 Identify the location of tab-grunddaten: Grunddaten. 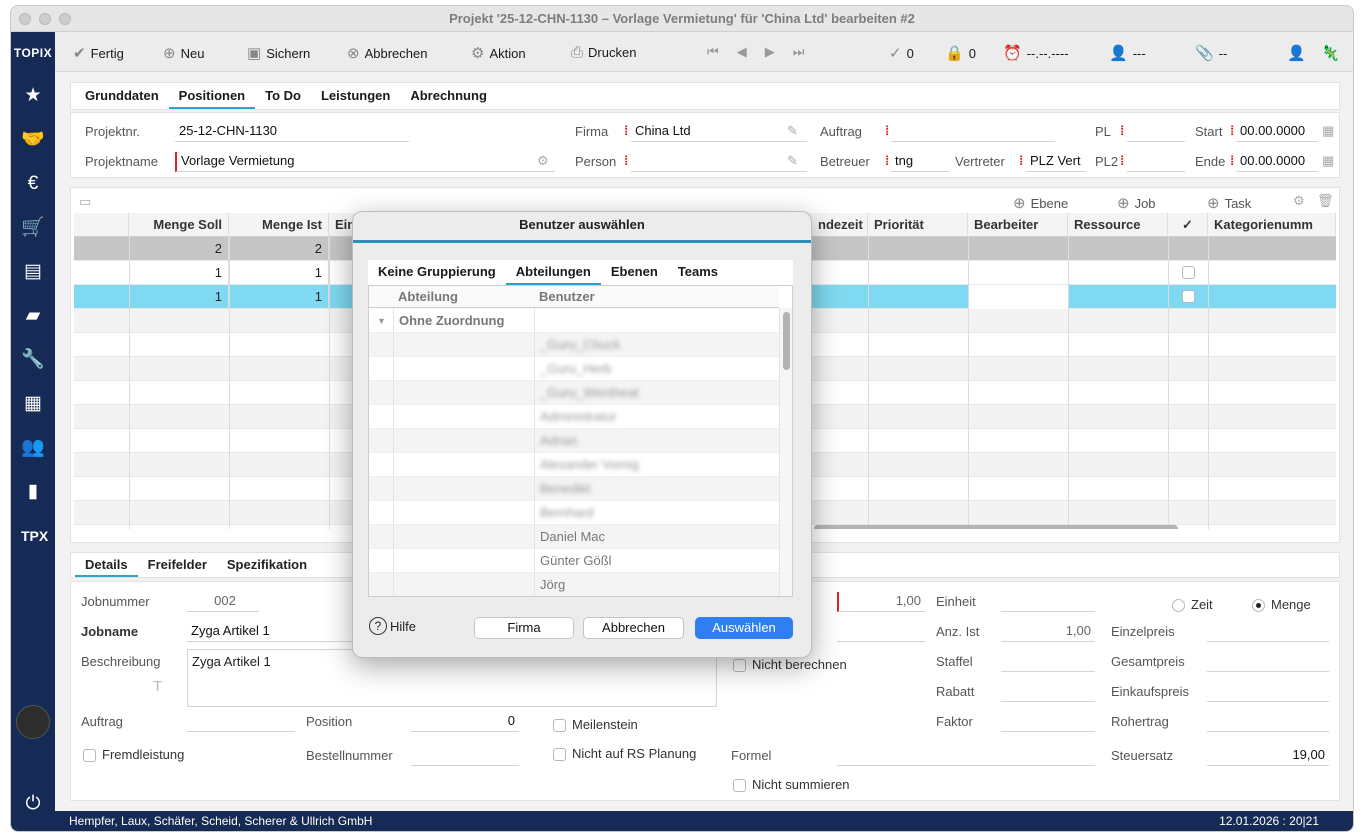
(122, 97).